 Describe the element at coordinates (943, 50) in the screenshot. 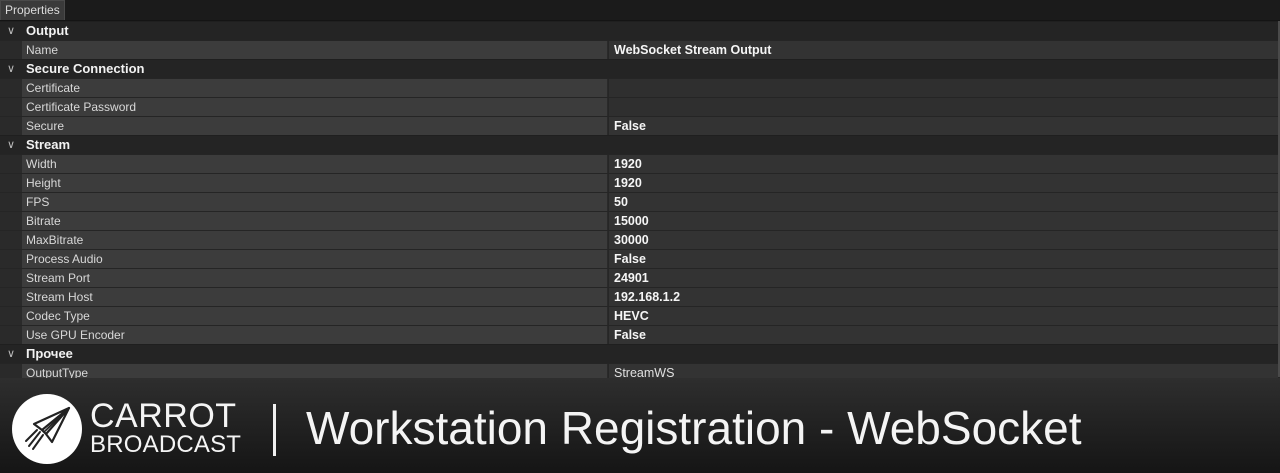

I see `property-value: WebSocket Stream Output` at that location.